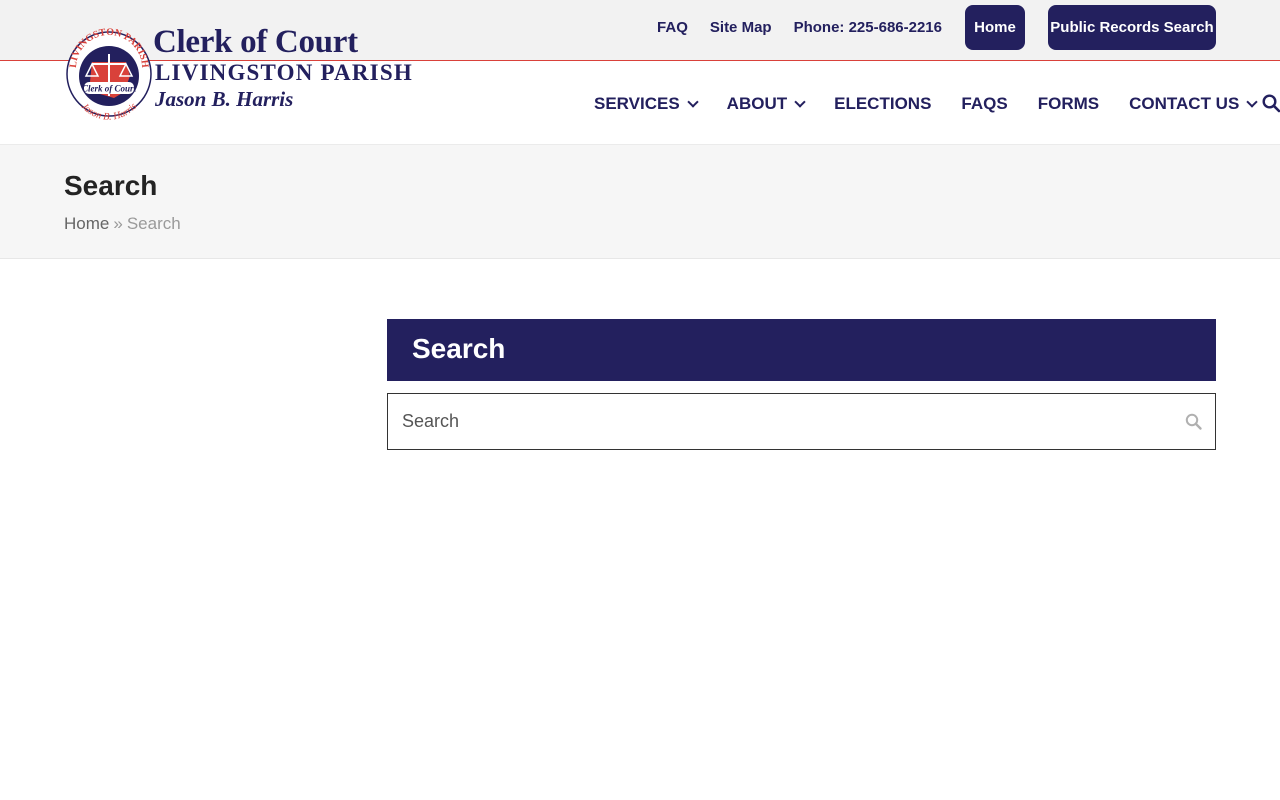 The height and width of the screenshot is (800, 1280). I want to click on search-widget-header: Search, so click(801, 350).